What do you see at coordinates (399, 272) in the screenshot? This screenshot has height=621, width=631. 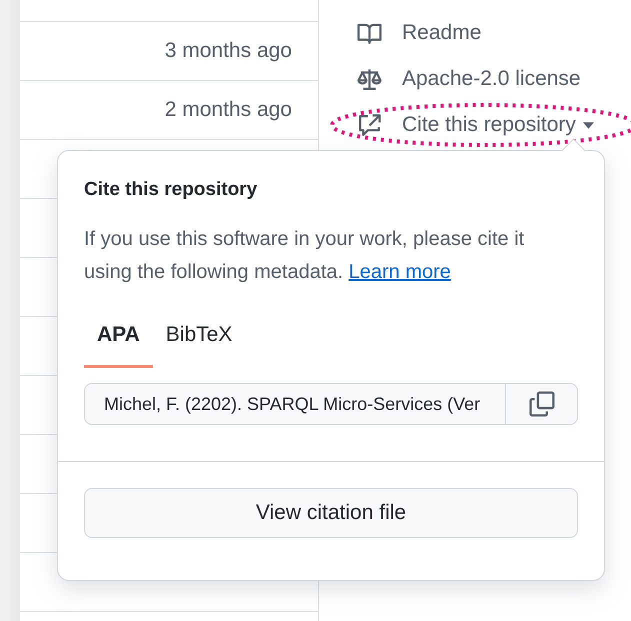 I see `learn-more-link: Learn more` at bounding box center [399, 272].